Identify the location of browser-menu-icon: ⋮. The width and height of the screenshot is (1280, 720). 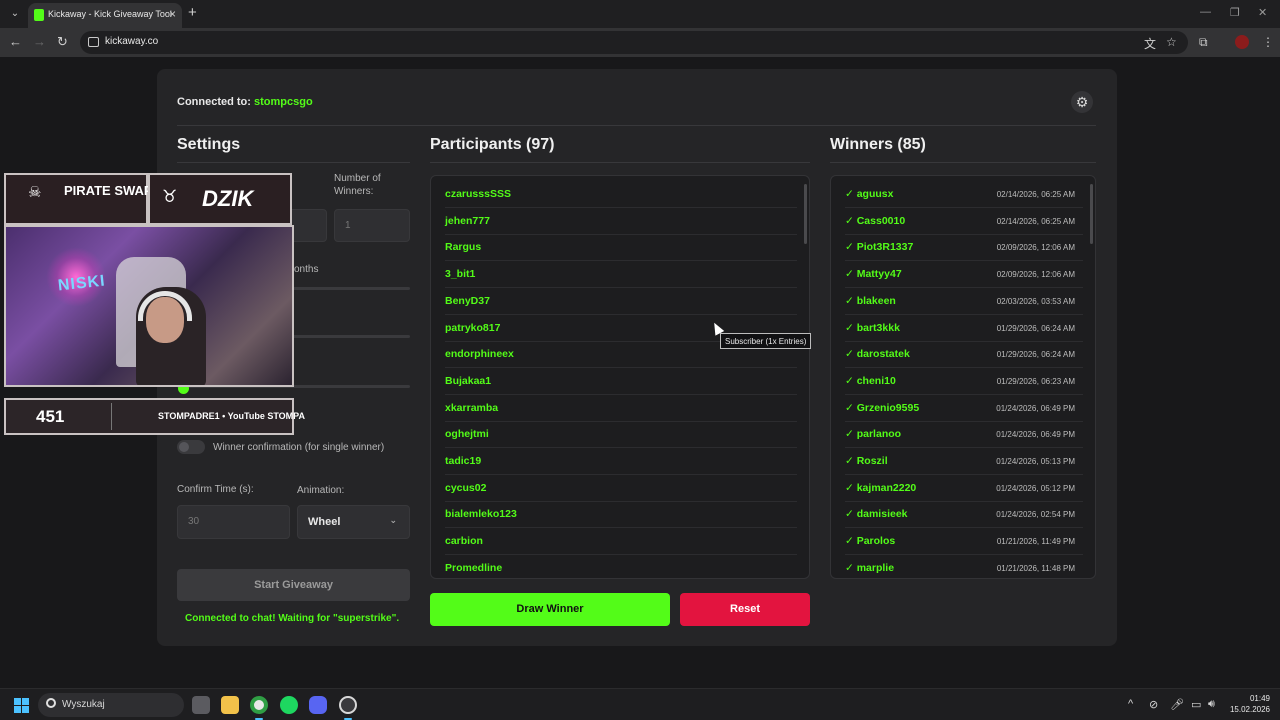
(1268, 42).